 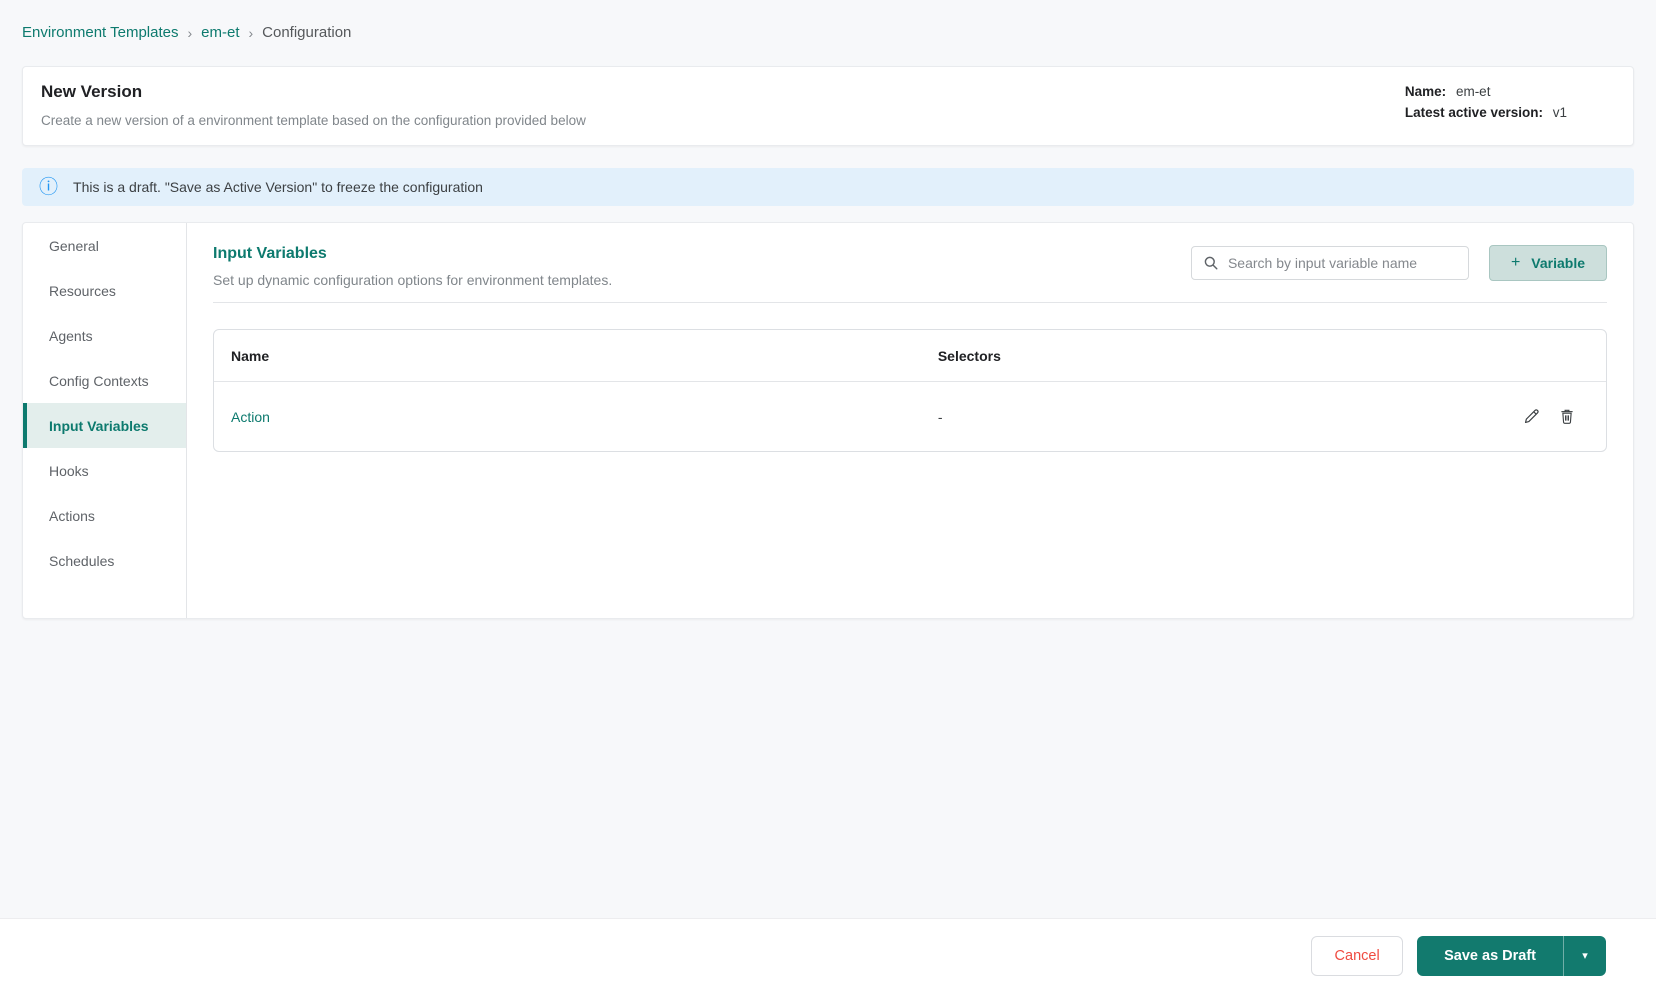 I want to click on breadcrumb-current: Configuration, so click(x=307, y=32).